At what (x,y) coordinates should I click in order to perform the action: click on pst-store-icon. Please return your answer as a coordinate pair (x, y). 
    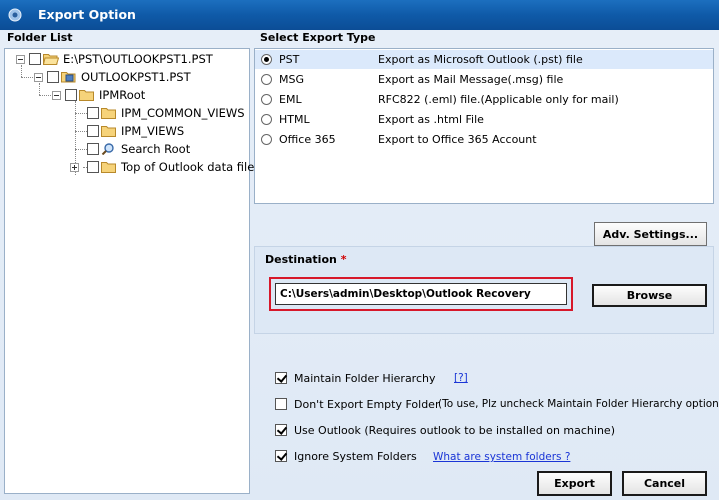
    Looking at the image, I should click on (68, 77).